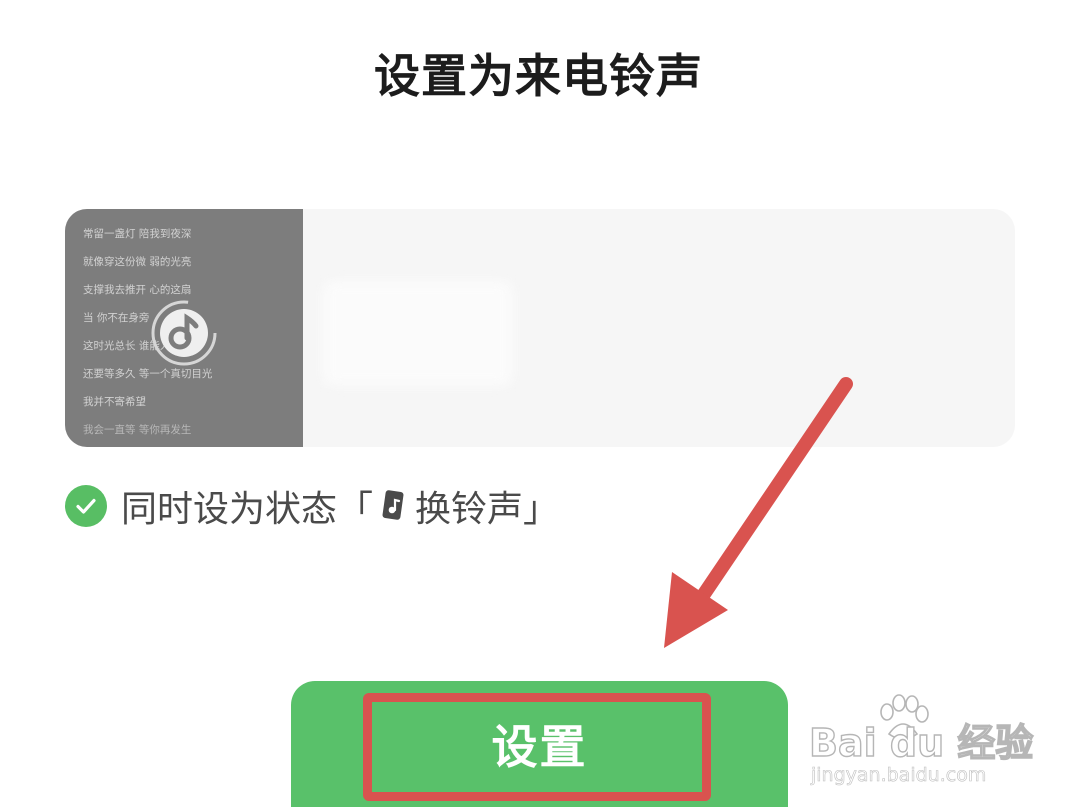 Image resolution: width=1077 pixels, height=807 pixels. Describe the element at coordinates (137, 430) in the screenshot. I see `lyric-line: 我会一直等 等你再发生` at that location.